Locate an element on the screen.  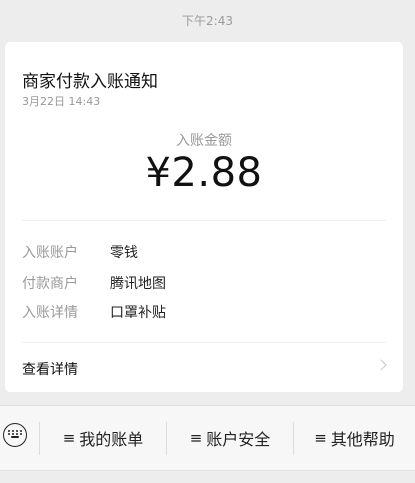
menu-account-security: ≡ 账户安全 is located at coordinates (230, 438).